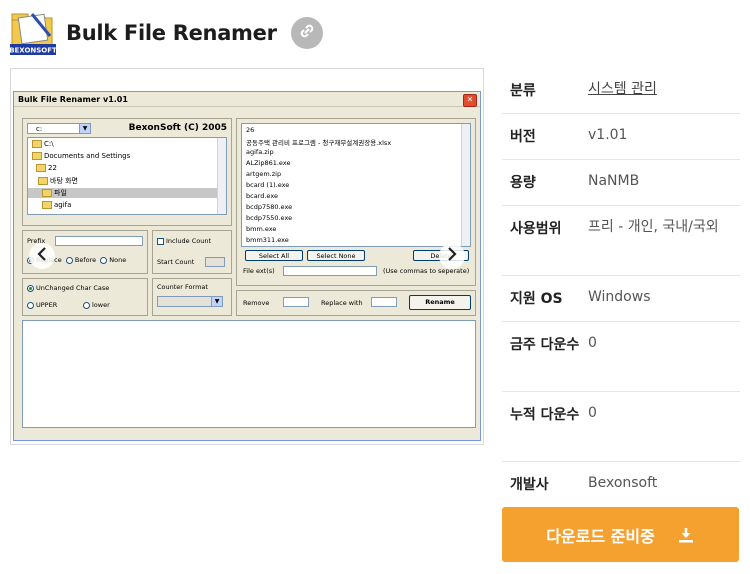  I want to click on info-row-license: 사용범위 프리 - 개인, 국내/국외, so click(621, 241).